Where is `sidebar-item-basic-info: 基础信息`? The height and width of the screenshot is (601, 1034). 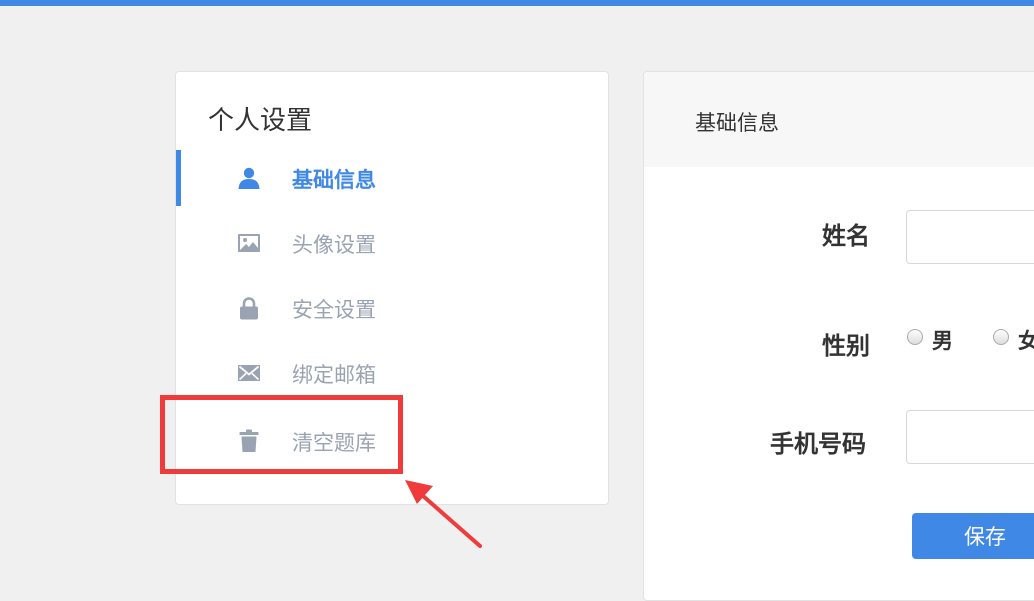 sidebar-item-basic-info: 基础信息 is located at coordinates (392, 178).